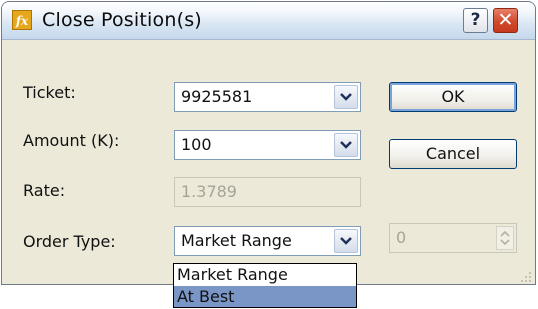  Describe the element at coordinates (453, 238) in the screenshot. I see `range-spinner: 0` at that location.